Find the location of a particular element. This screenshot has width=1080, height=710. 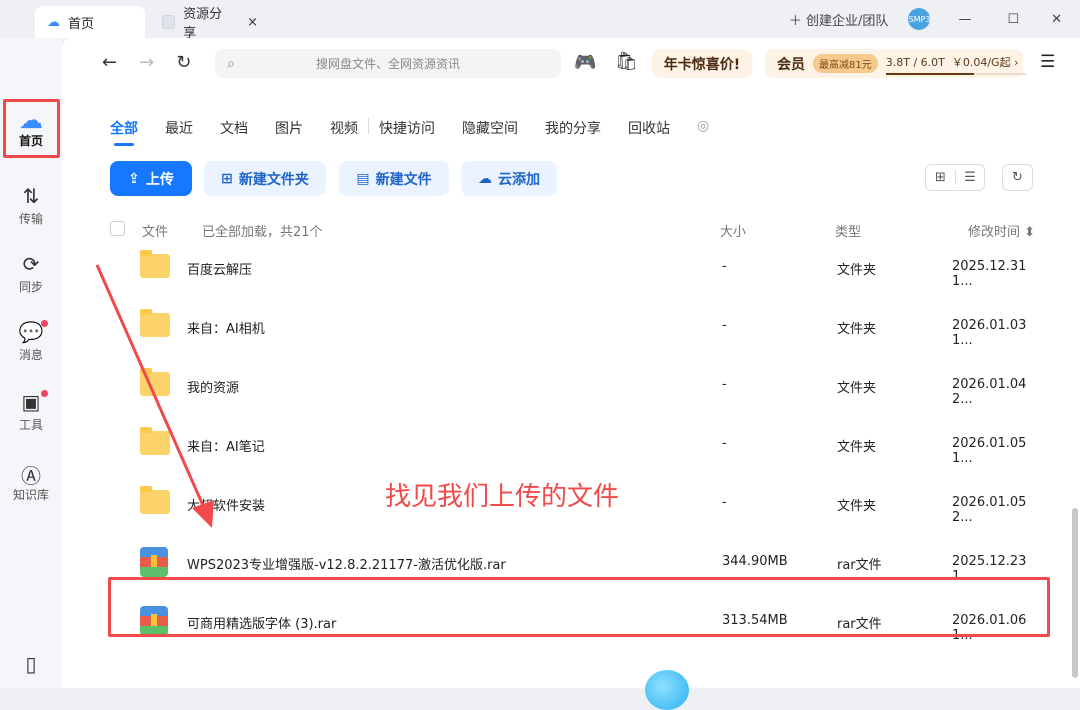

annotation-arrow is located at coordinates (154, 396).